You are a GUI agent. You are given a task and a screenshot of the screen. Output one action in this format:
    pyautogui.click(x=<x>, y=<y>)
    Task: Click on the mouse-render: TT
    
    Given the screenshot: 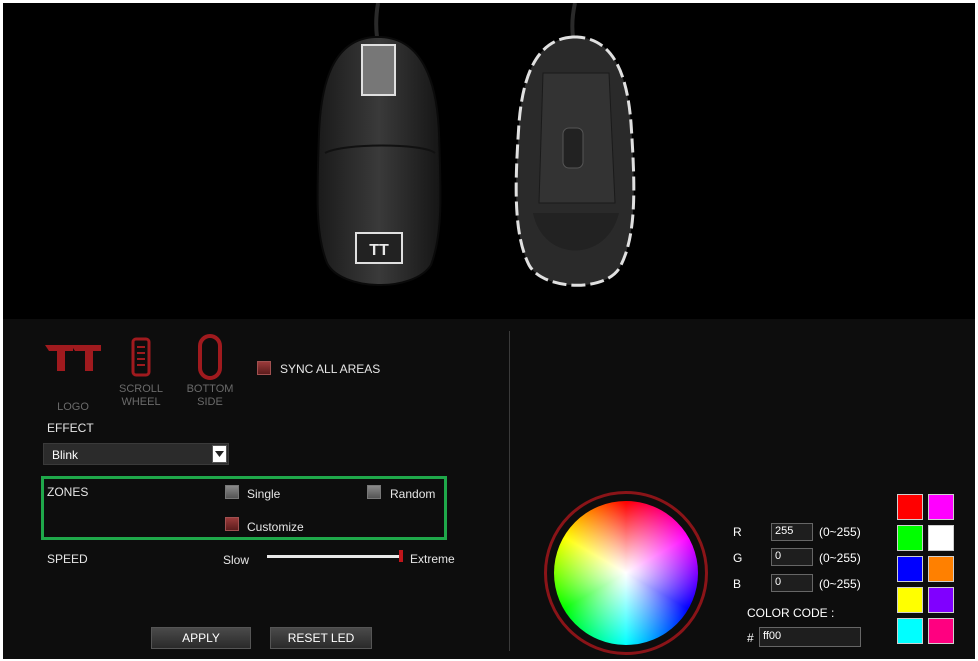 What is the action you would take?
    pyautogui.click(x=476, y=145)
    